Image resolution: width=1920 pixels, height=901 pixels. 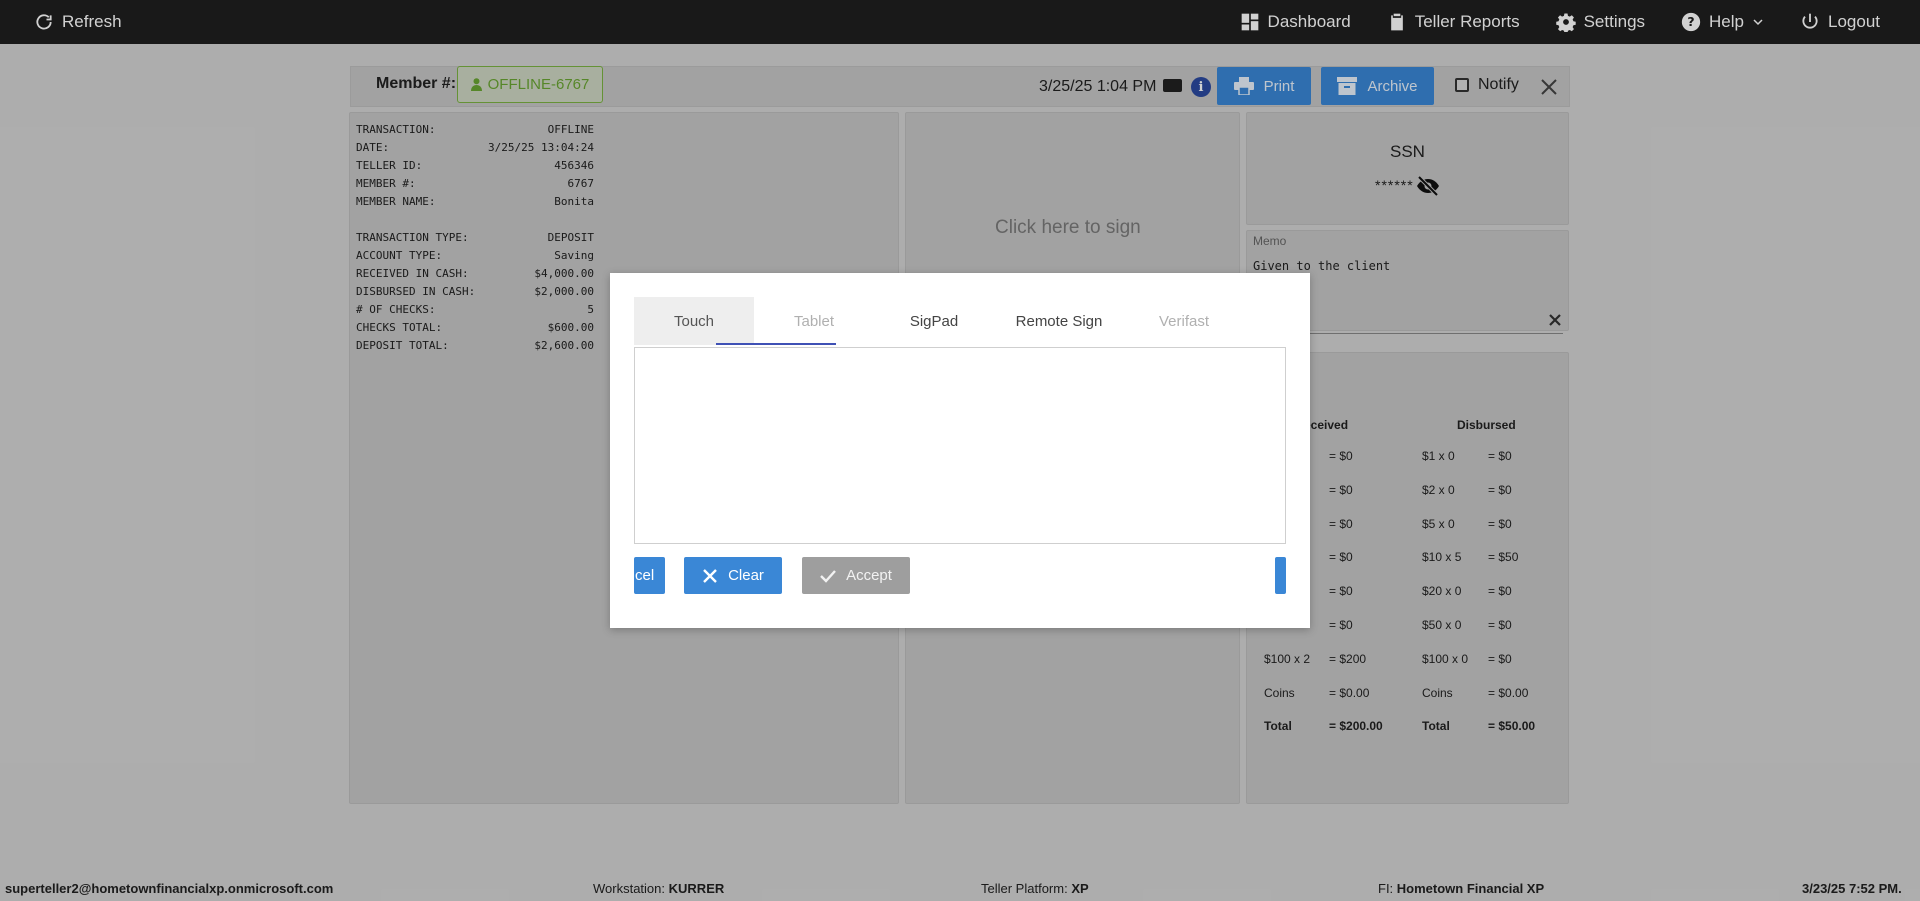 I want to click on signature-tabs: Touch Tablet SigPad Remote Sign Verifast, so click(x=939, y=321).